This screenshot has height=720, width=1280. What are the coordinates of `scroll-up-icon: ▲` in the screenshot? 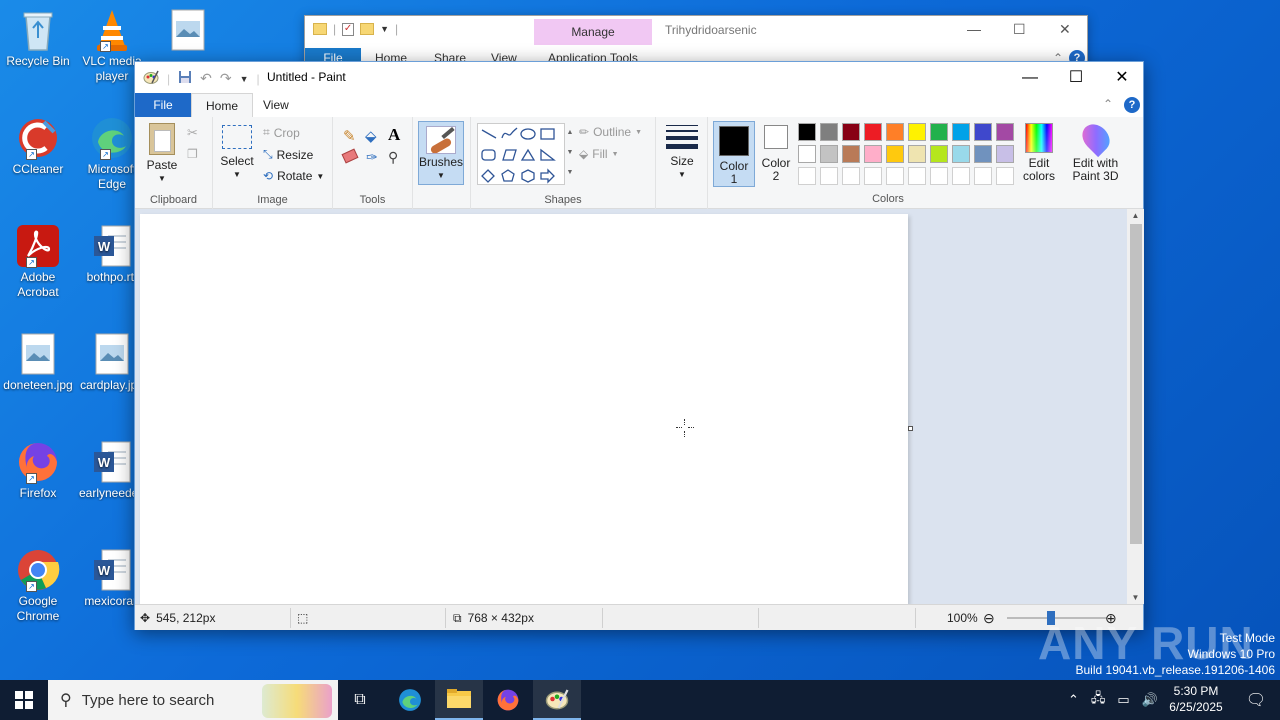 It's located at (1135, 215).